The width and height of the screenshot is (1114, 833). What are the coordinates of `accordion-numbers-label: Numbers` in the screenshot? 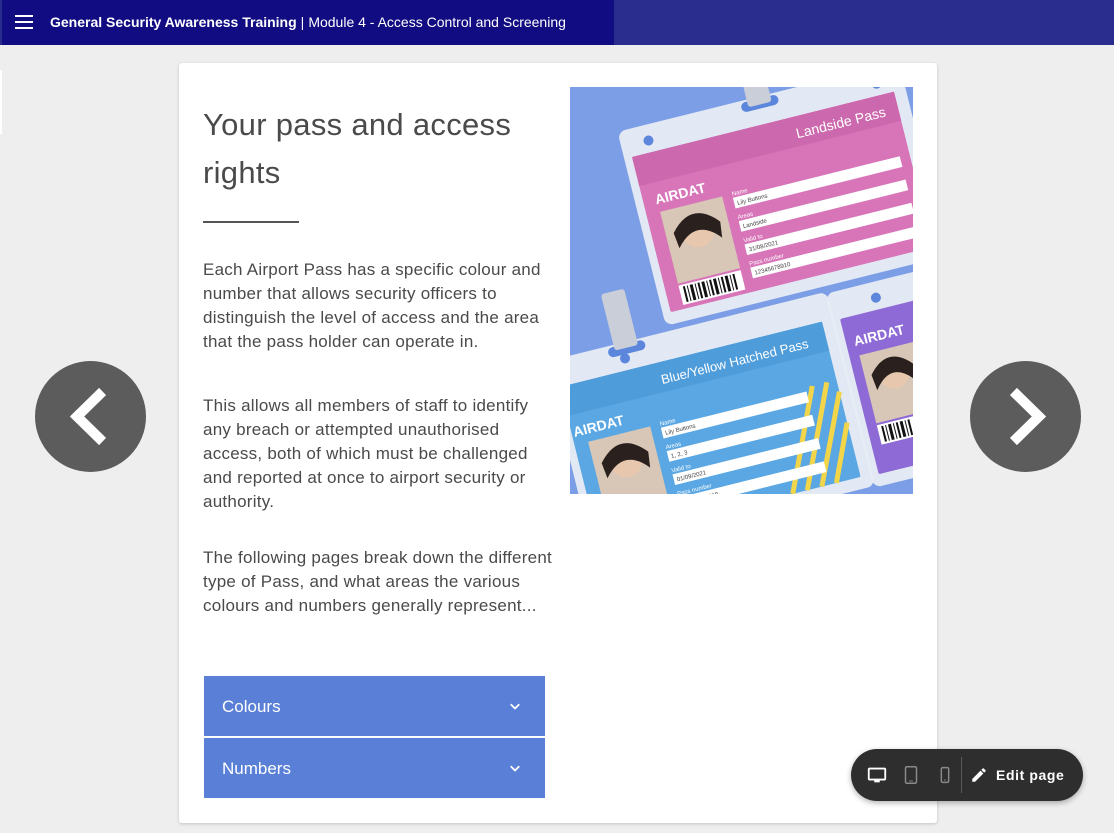 It's located at (256, 768).